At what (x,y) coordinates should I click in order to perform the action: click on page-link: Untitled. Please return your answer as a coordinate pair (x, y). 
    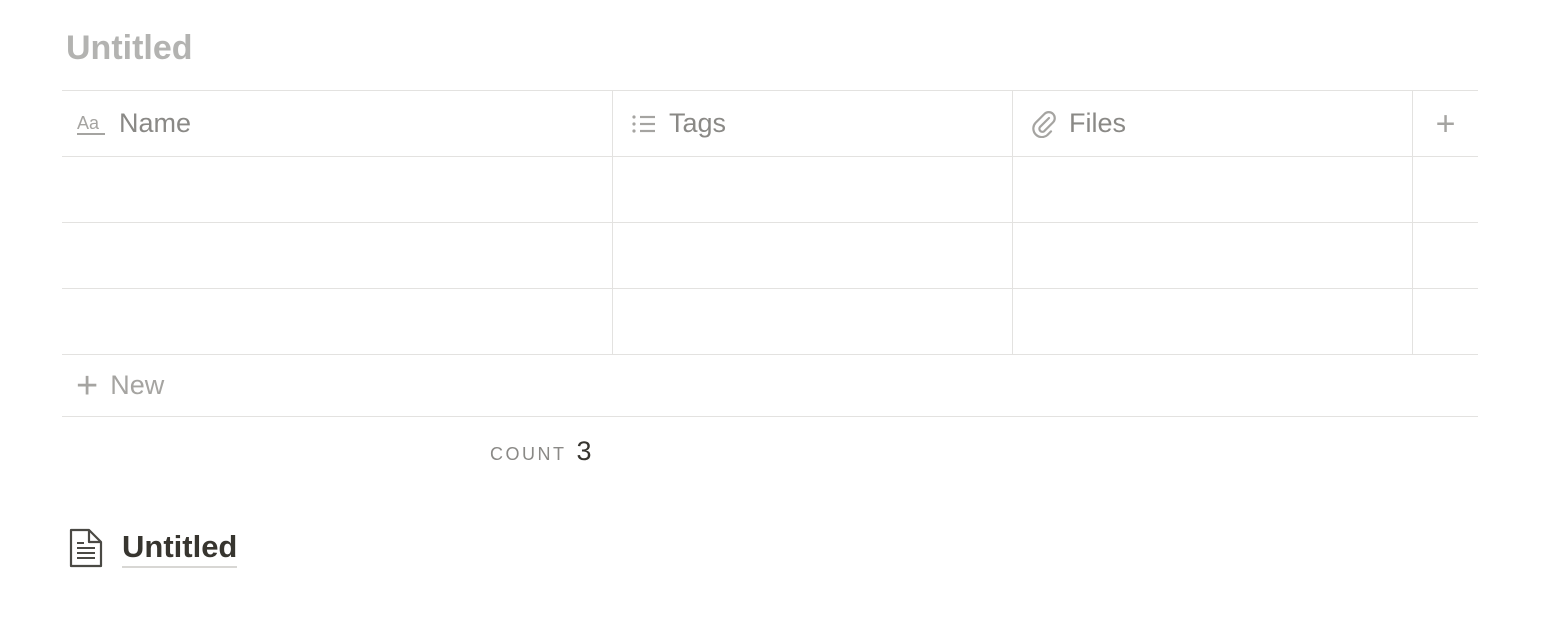
    Looking at the image, I should click on (153, 548).